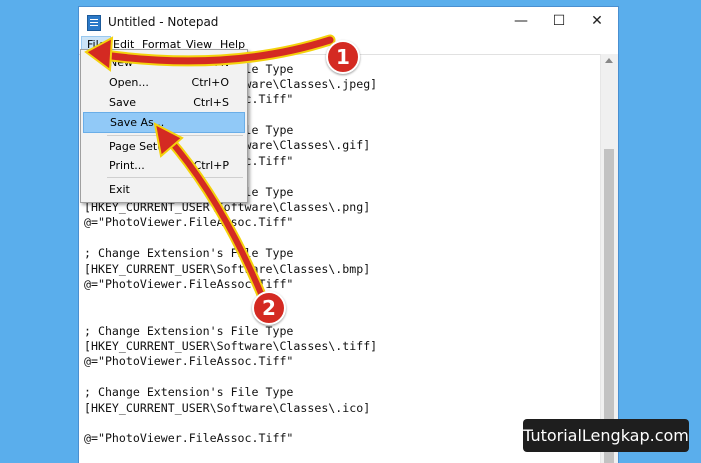 This screenshot has width=701, height=463. I want to click on watermark-logo: TutorialLengkap.com, so click(606, 435).